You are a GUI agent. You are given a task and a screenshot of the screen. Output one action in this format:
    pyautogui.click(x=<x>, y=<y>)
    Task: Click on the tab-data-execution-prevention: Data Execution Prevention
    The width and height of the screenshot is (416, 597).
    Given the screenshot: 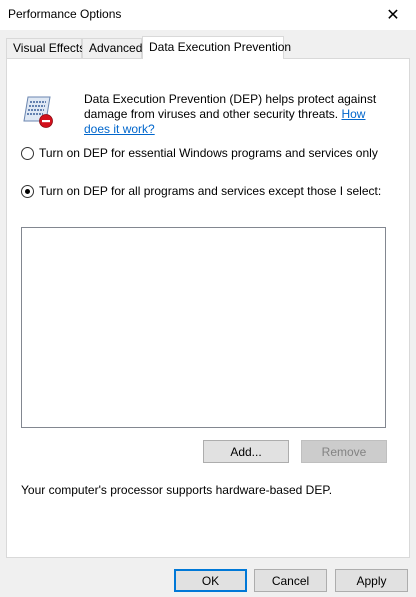 What is the action you would take?
    pyautogui.click(x=216, y=47)
    